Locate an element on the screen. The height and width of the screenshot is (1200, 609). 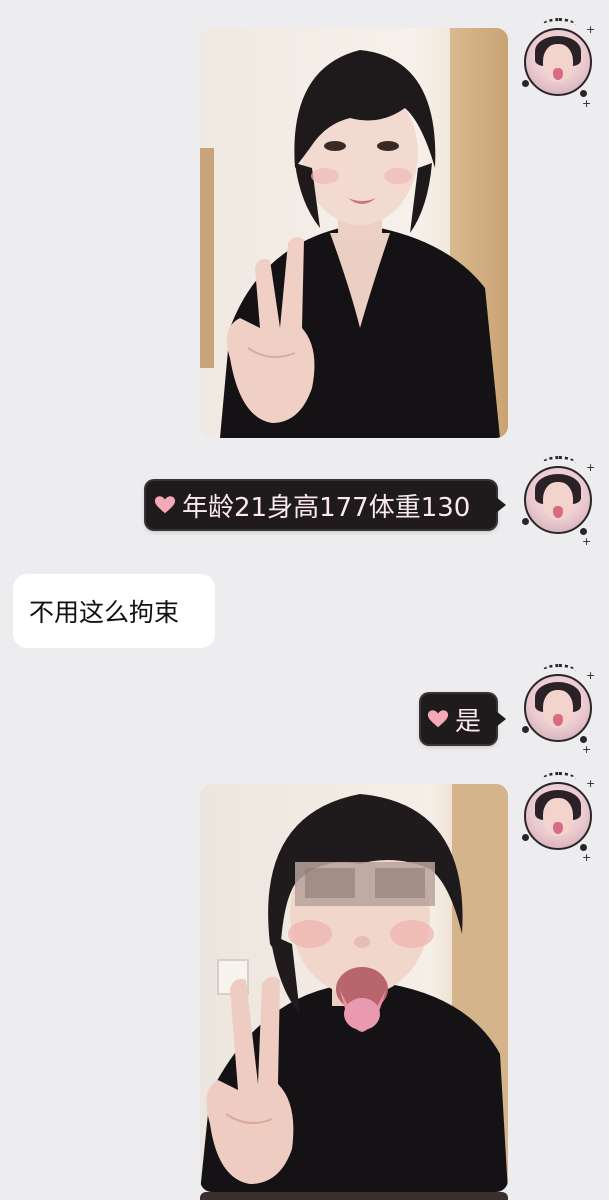
image-message-partial is located at coordinates (354, 1196).